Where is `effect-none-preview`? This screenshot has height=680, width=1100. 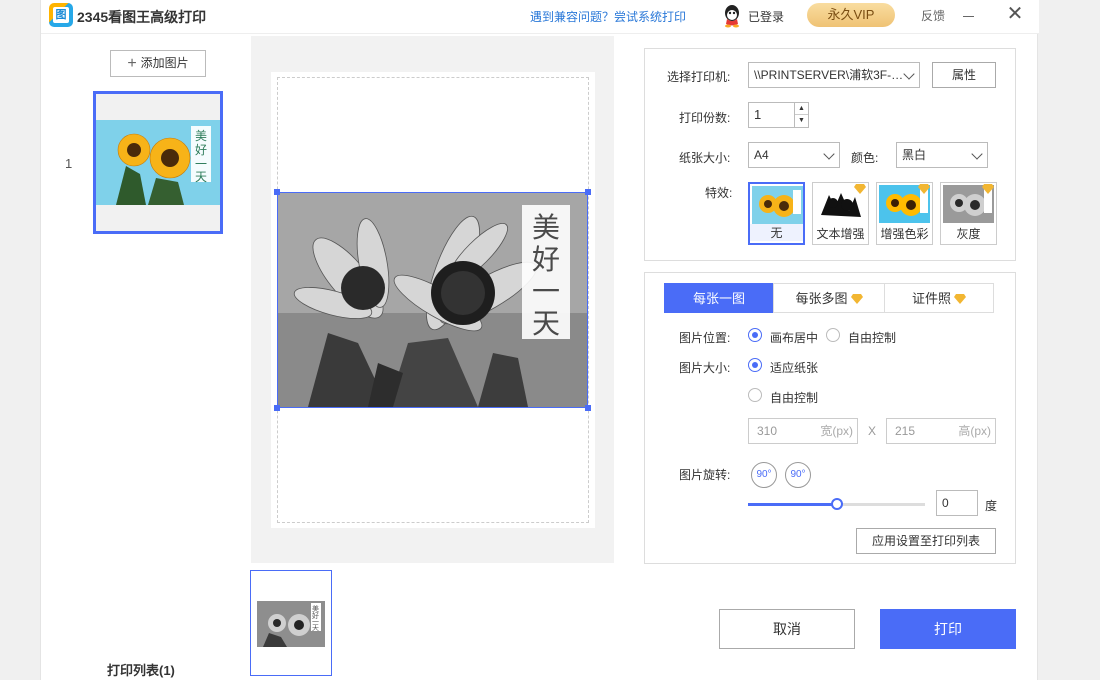
effect-none-preview is located at coordinates (777, 205).